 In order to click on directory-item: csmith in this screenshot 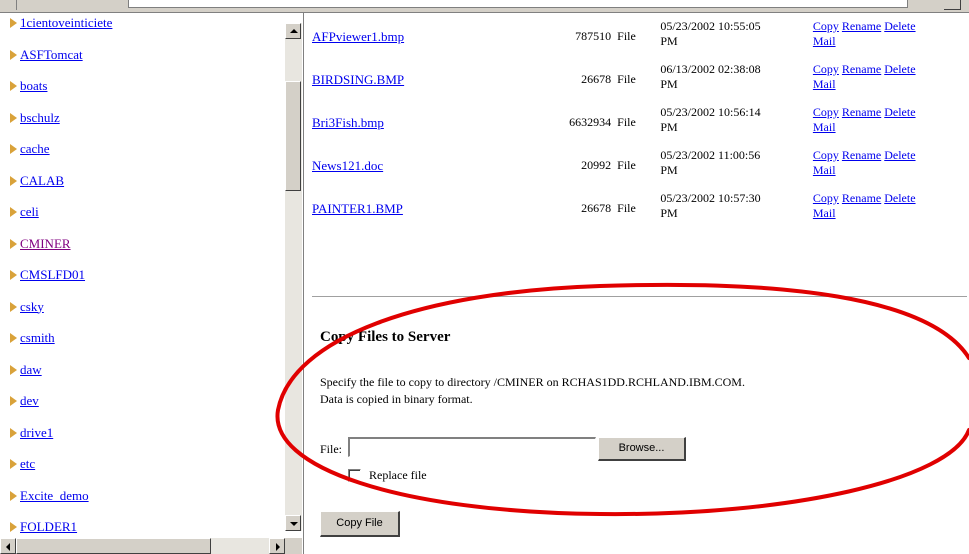, I will do `click(142, 344)`.